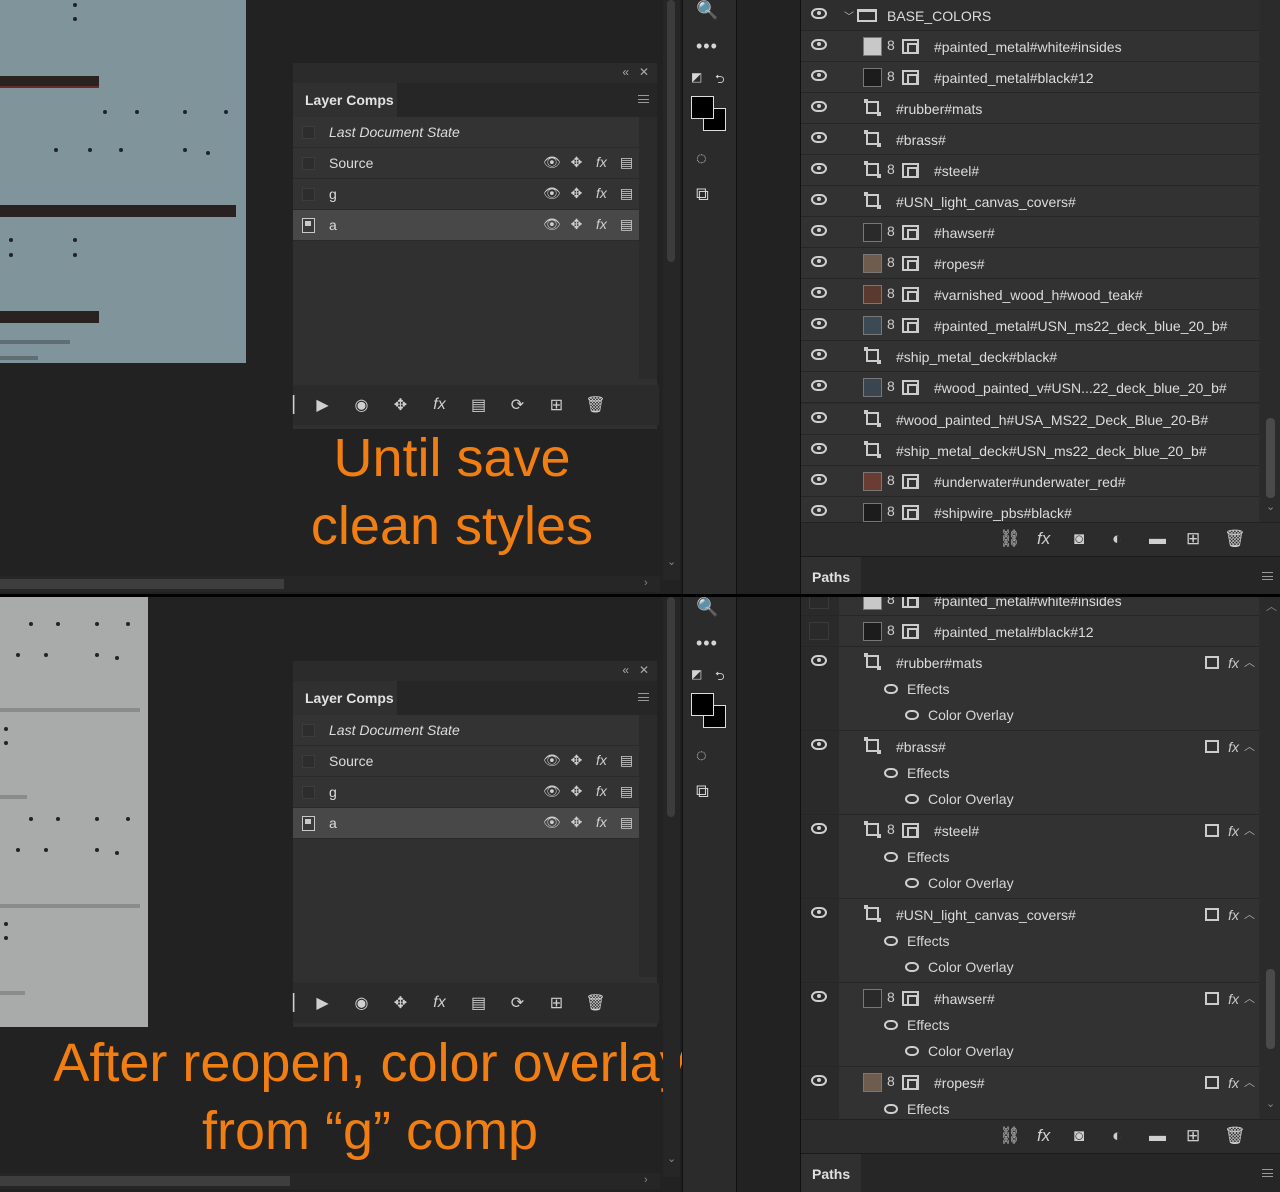  Describe the element at coordinates (308, 823) in the screenshot. I see `active-comp-icon` at that location.